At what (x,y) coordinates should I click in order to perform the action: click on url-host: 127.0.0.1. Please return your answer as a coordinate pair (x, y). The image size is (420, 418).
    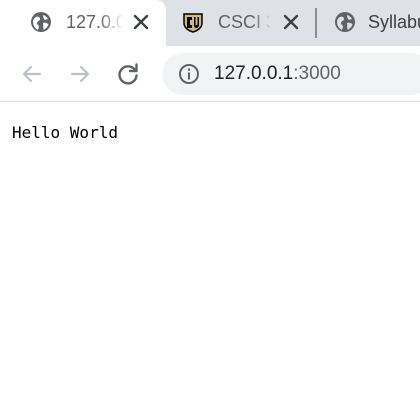
    Looking at the image, I should click on (254, 73).